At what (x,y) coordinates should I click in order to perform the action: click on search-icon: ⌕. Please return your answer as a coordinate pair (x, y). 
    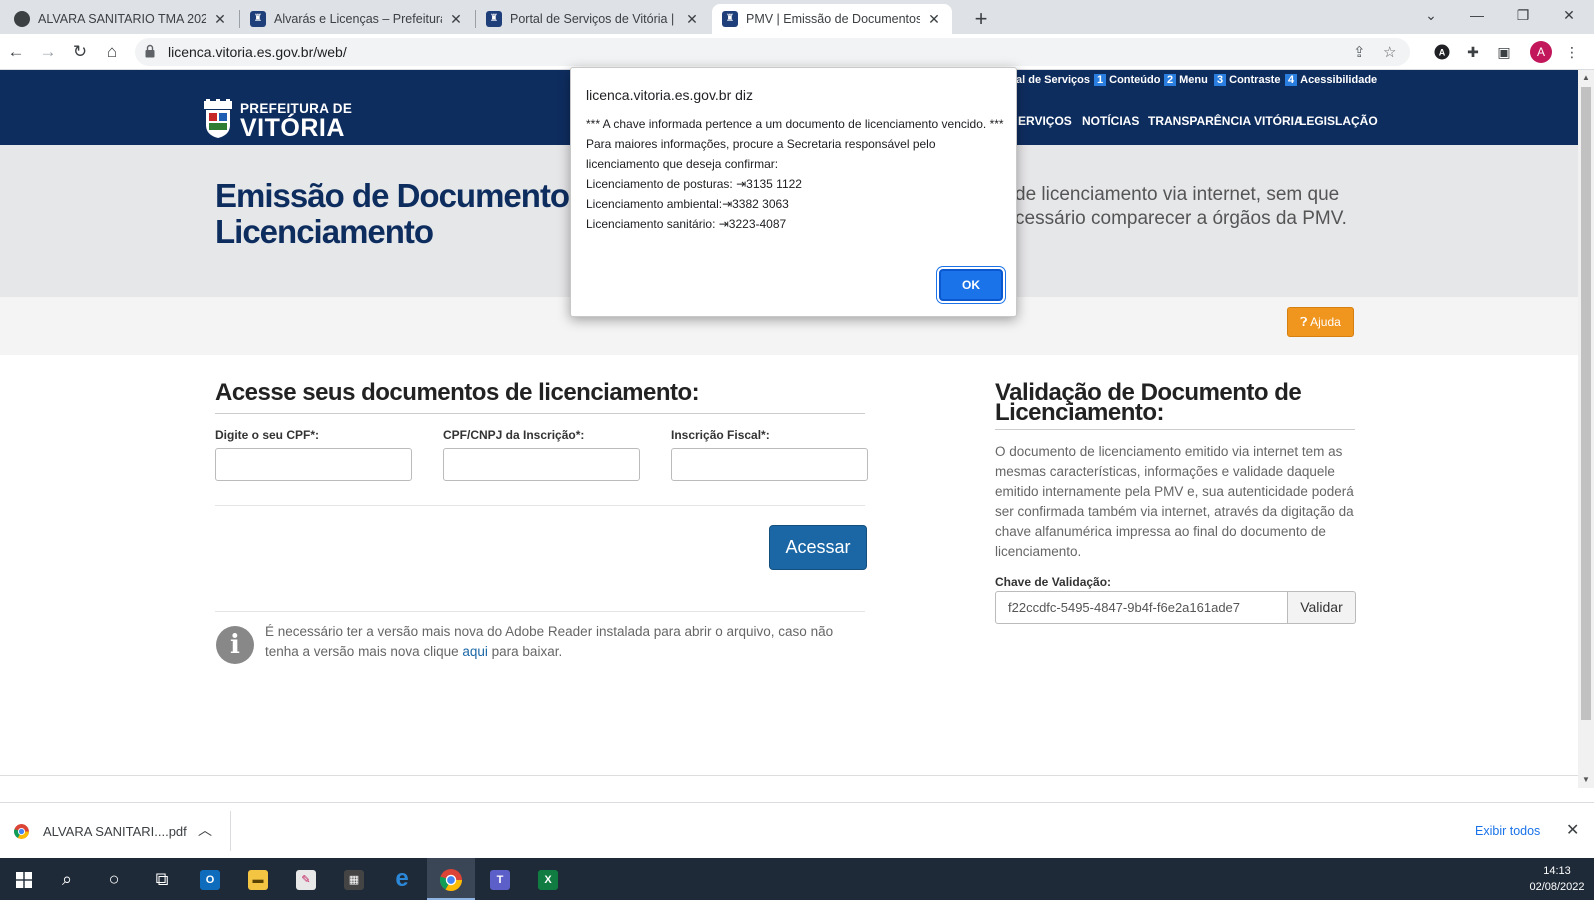
    Looking at the image, I should click on (67, 879).